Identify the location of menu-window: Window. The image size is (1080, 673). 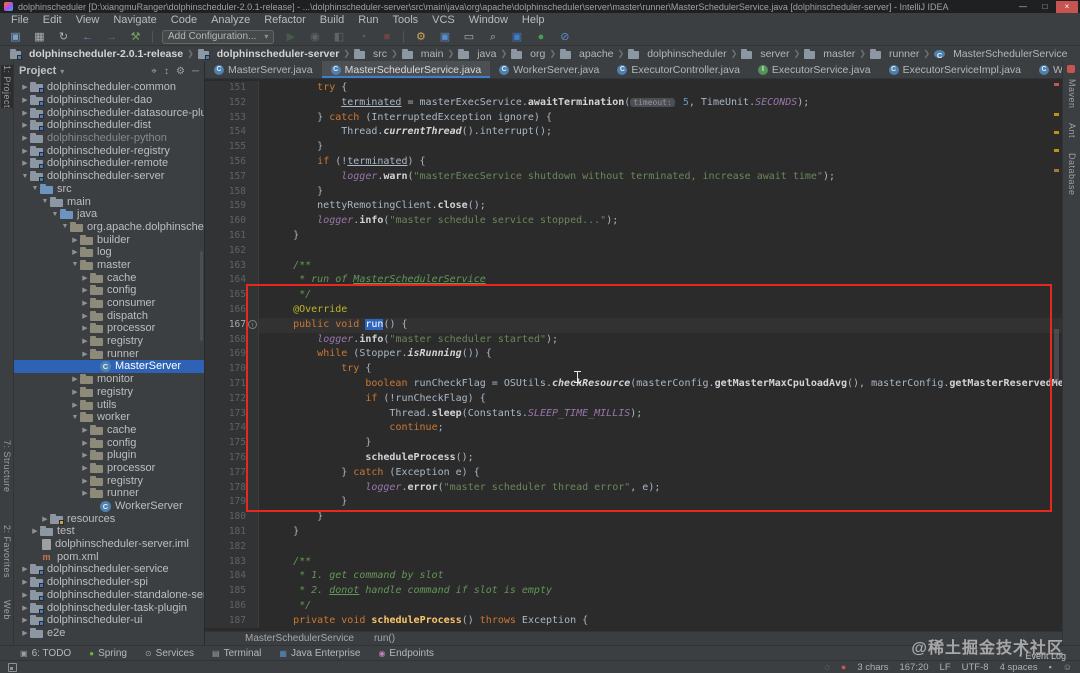
(488, 20).